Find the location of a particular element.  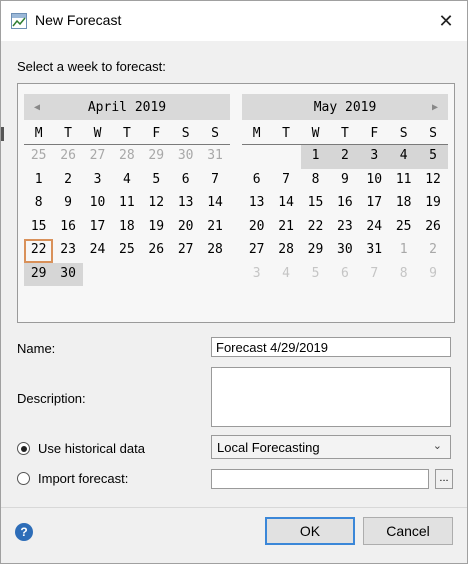

historical-source-select: Local Forecasting ⌄ is located at coordinates (331, 447).